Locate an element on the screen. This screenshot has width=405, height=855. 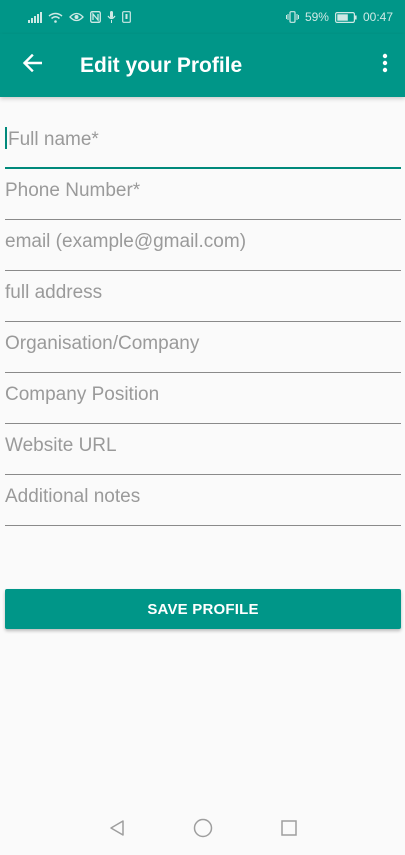
system-nav-bar is located at coordinates (202, 830).